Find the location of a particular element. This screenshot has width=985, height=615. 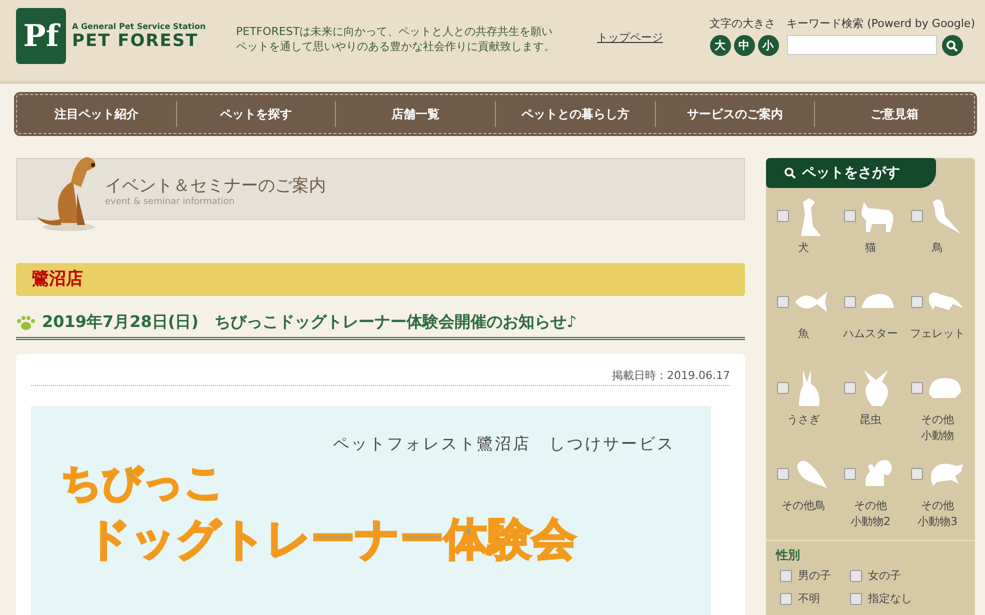

pet-label: ハムスター is located at coordinates (870, 334).